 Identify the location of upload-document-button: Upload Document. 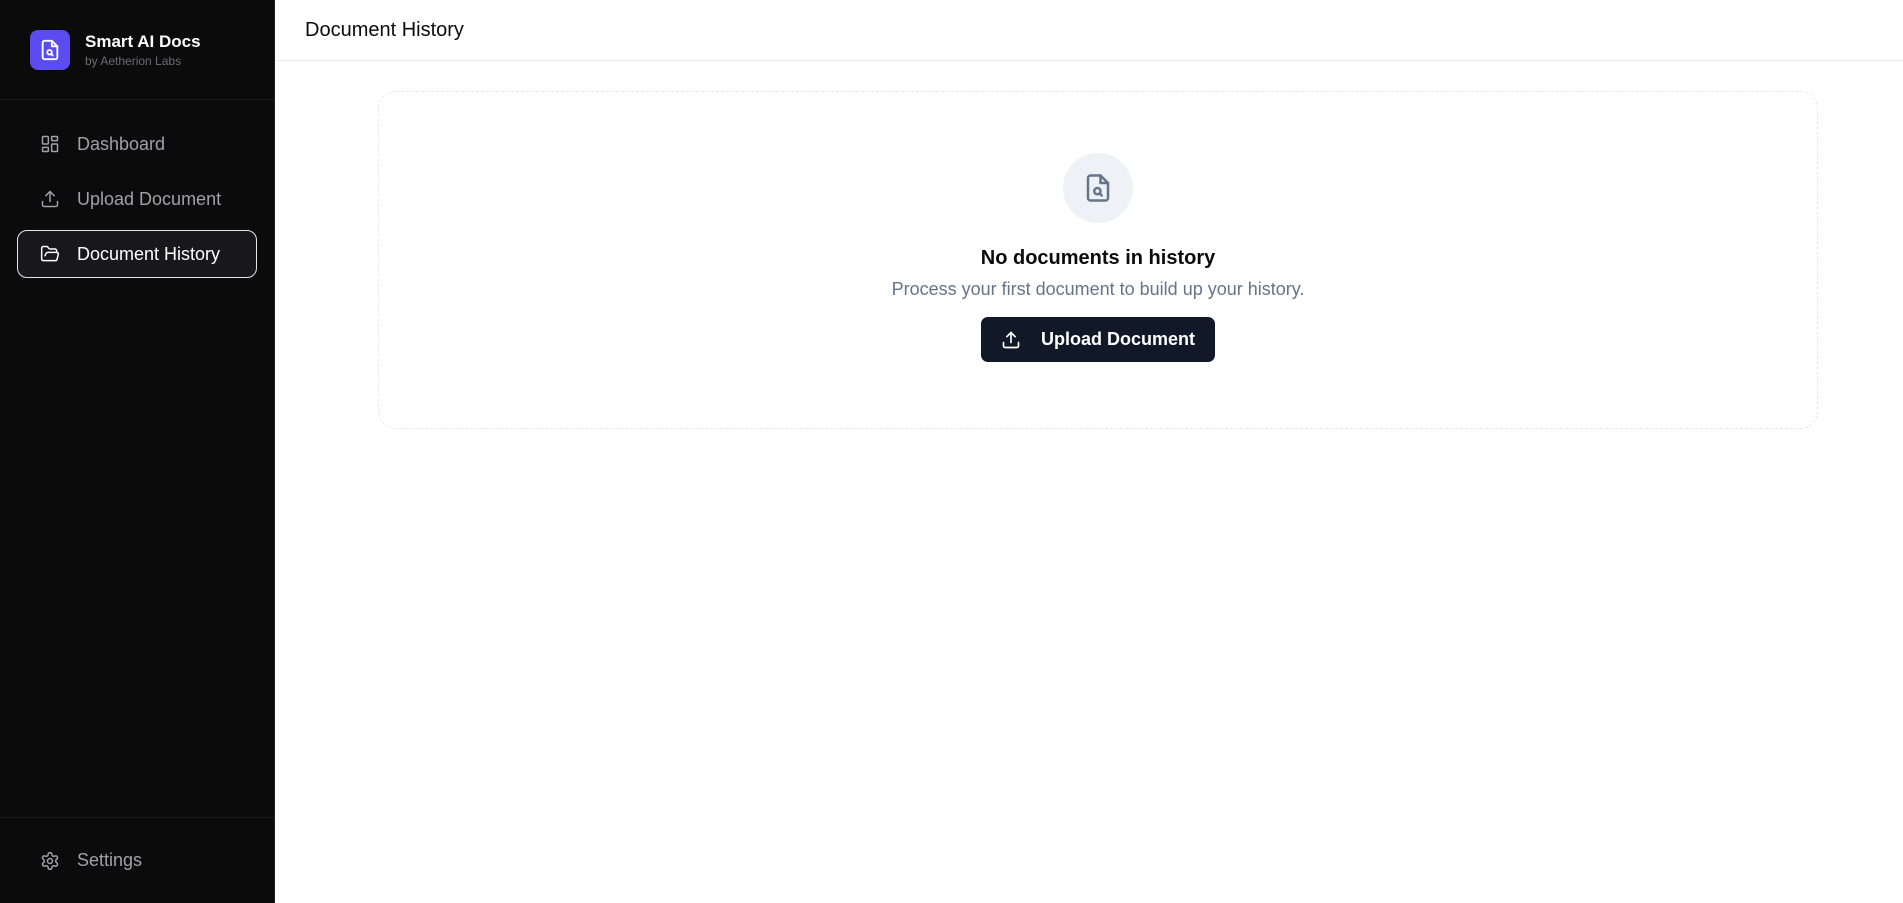
(1097, 339).